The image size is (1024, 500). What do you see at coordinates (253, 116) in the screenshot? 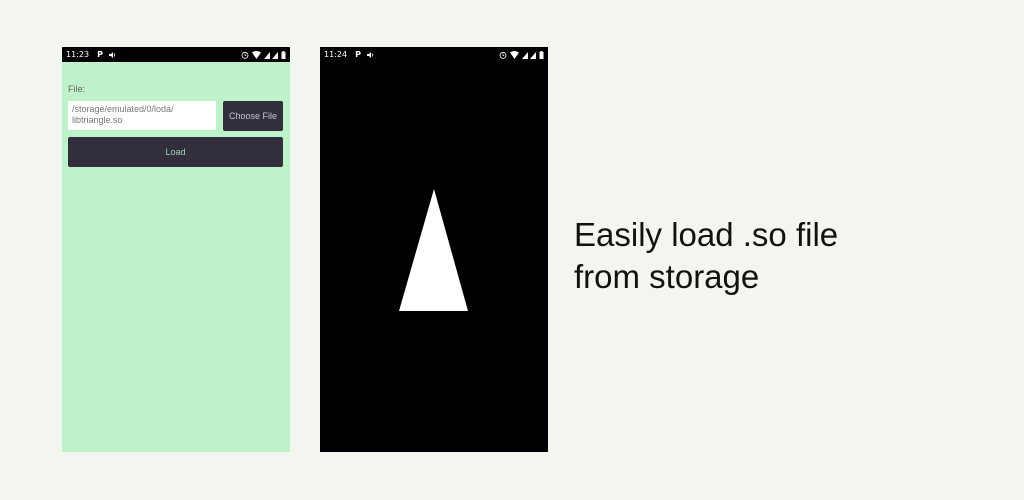
I see `choose-file-button: Choose File` at bounding box center [253, 116].